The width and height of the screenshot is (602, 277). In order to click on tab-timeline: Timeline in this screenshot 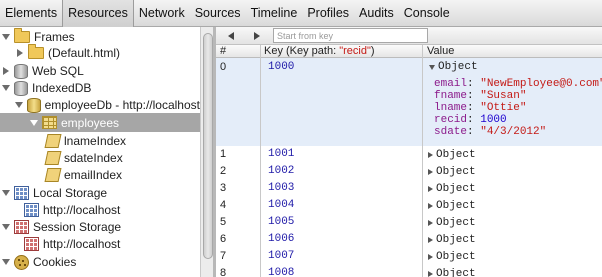, I will do `click(274, 13)`.